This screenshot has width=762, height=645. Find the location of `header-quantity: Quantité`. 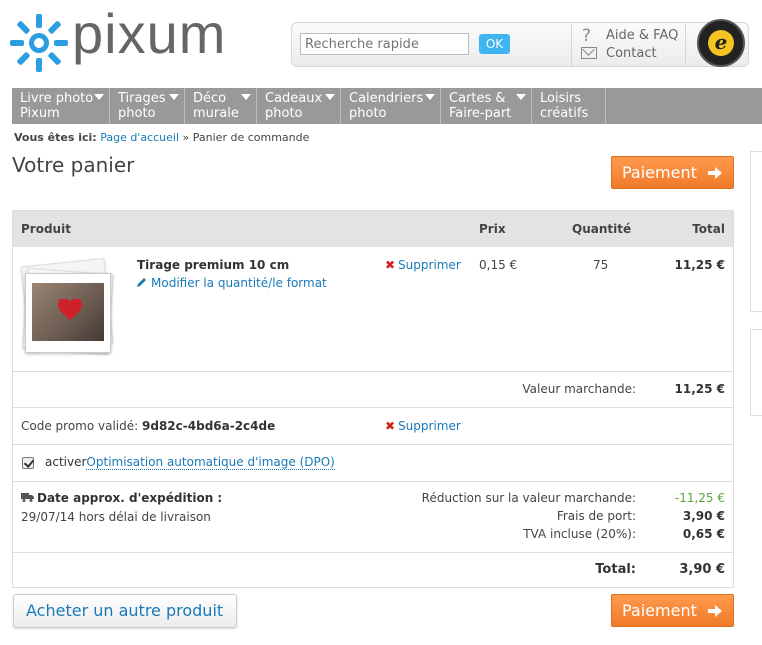

header-quantity: Quantité is located at coordinates (602, 229).